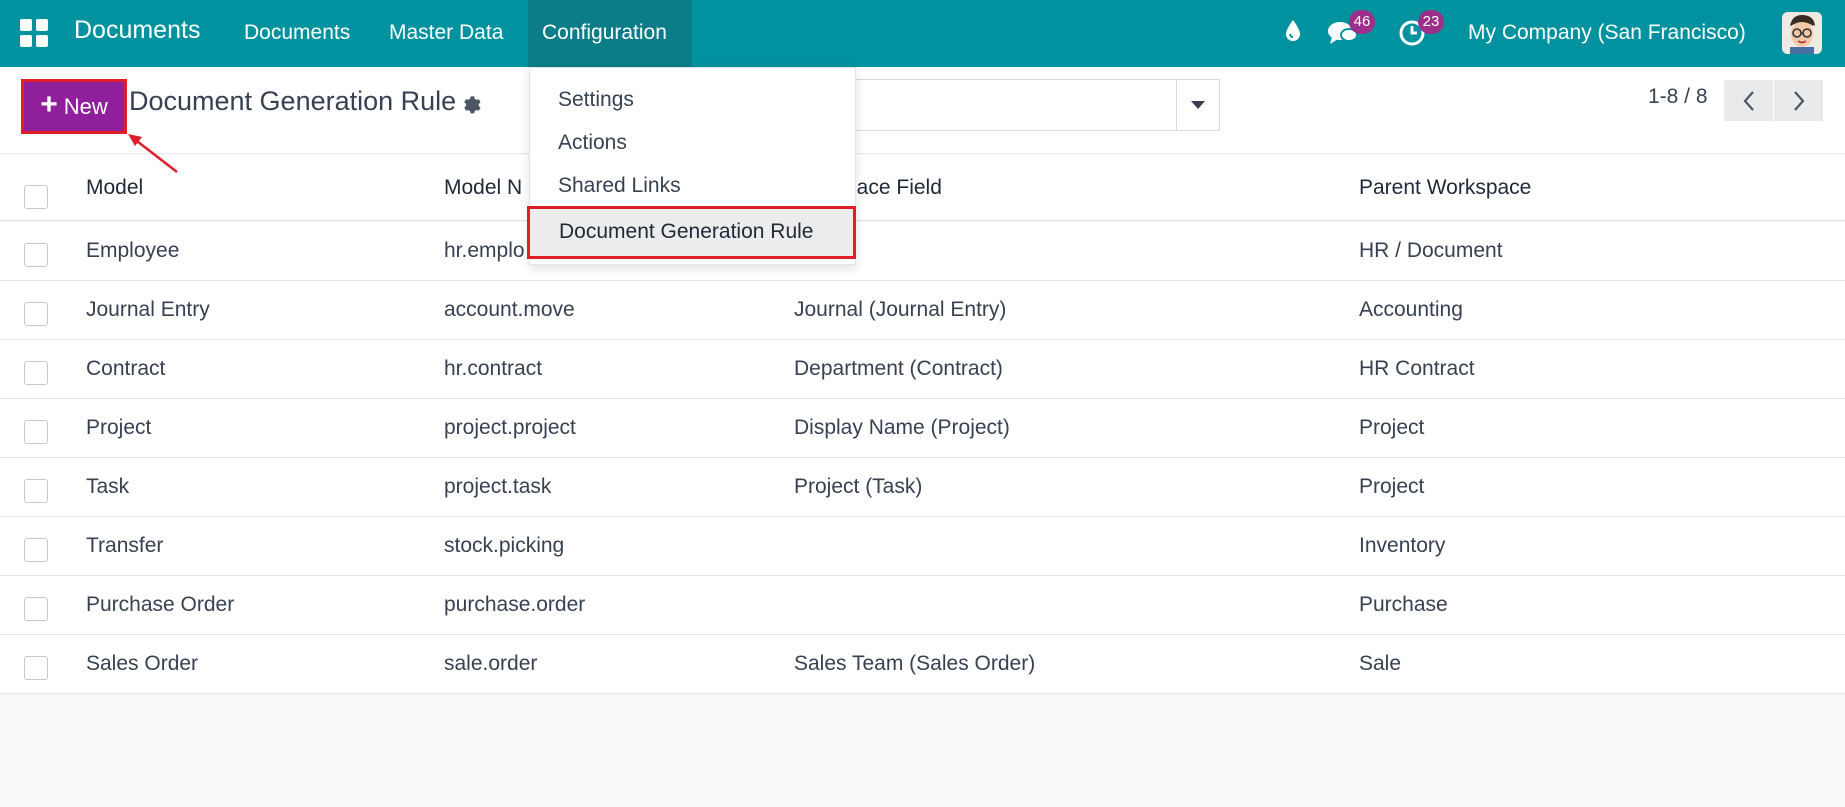 This screenshot has width=1845, height=807. I want to click on new-button: + New, so click(74, 106).